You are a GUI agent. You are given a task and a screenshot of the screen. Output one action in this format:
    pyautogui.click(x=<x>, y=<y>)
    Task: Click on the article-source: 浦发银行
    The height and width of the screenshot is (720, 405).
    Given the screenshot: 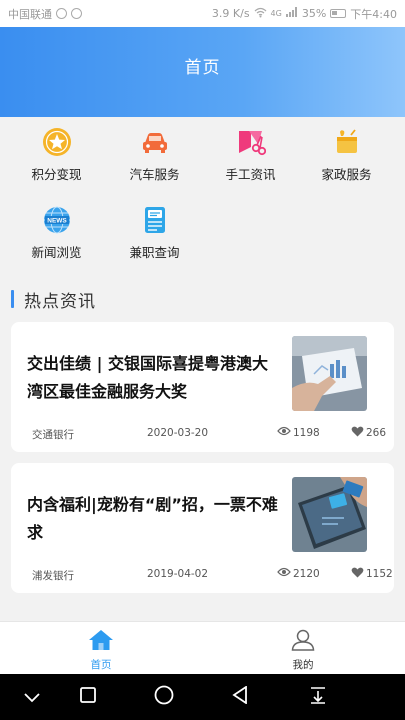 What is the action you would take?
    pyautogui.click(x=53, y=576)
    